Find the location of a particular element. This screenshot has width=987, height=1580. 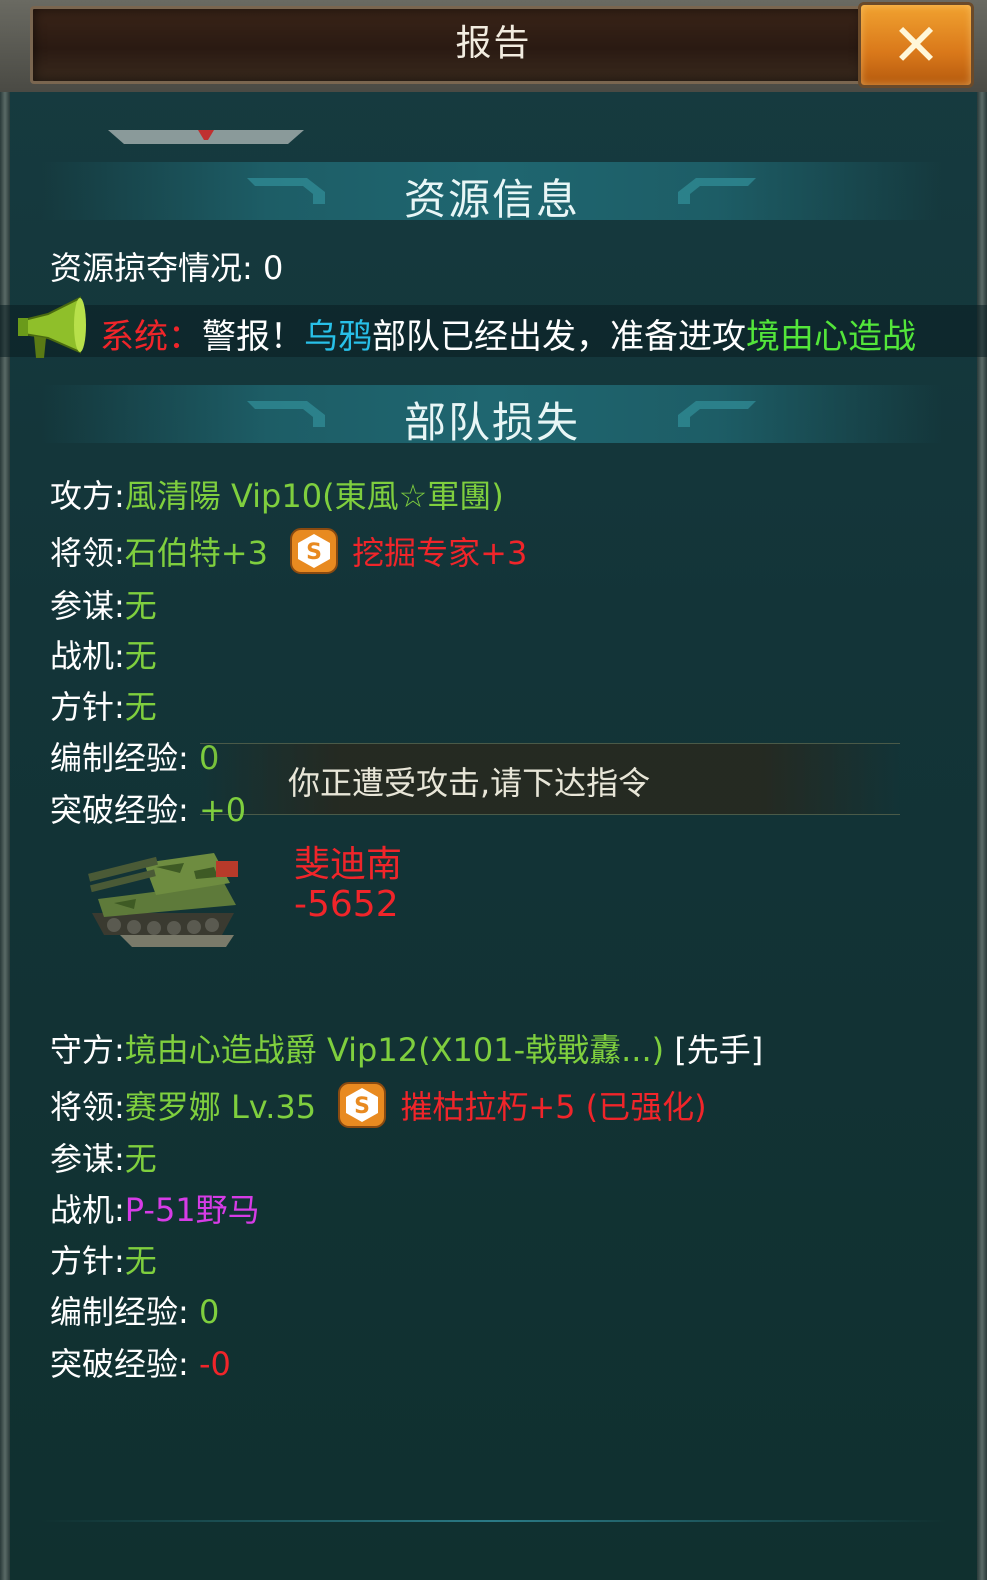

attacker-row: 攻方:風清陽 Vip10(東風☆軍團) is located at coordinates (277, 496).